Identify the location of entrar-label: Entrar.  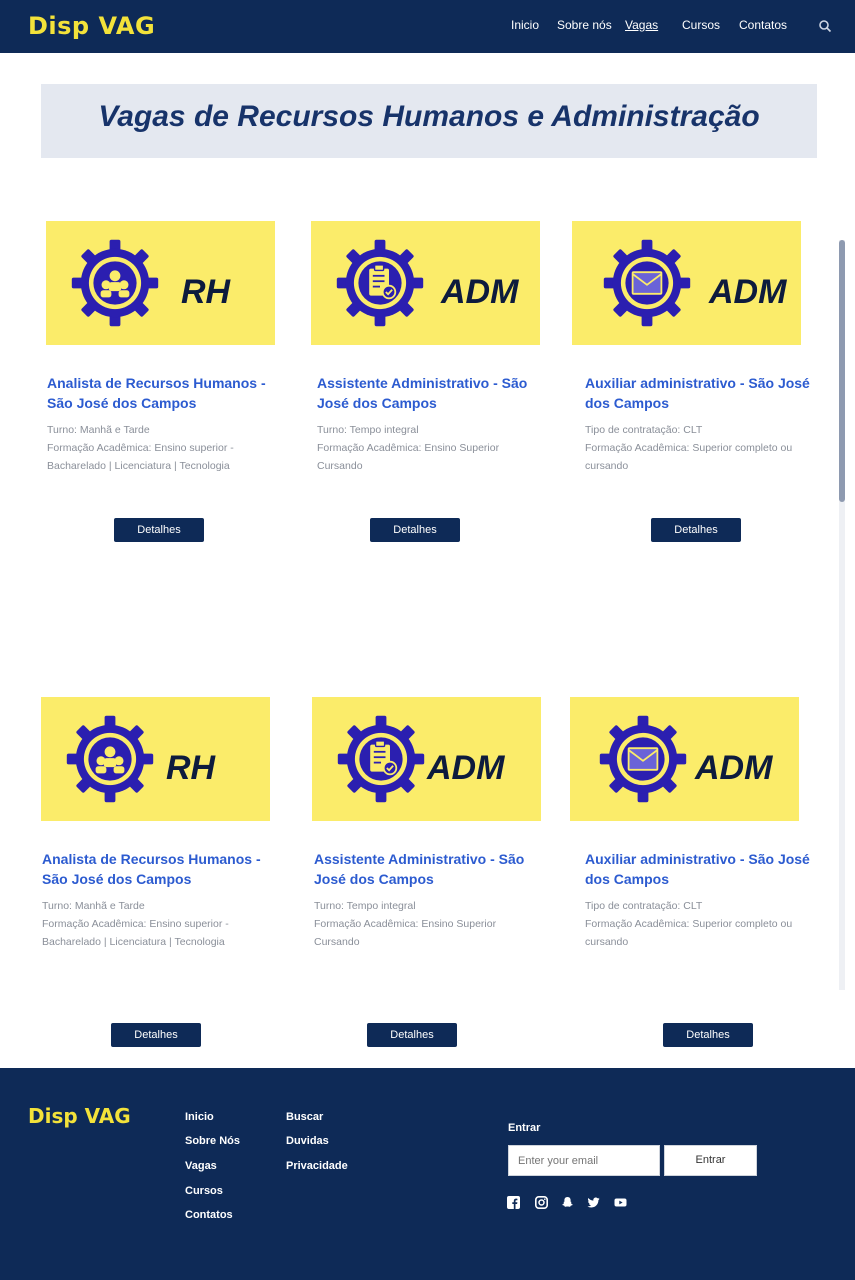
(524, 1128).